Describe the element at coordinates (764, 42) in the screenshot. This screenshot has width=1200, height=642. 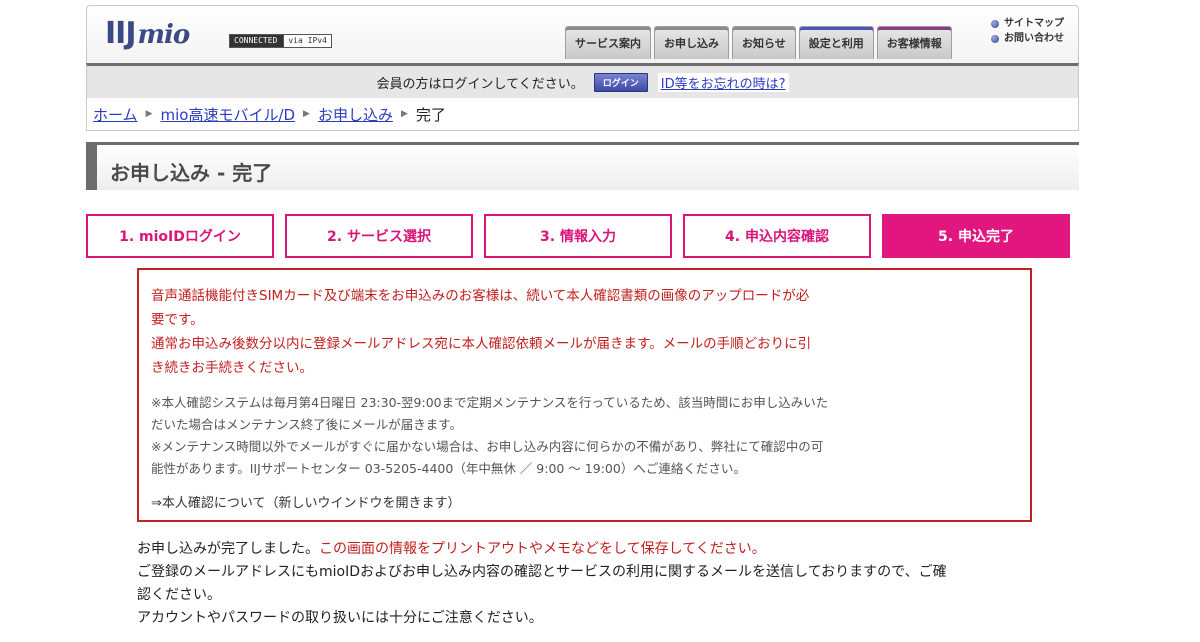
I see `tab-news: お知らせ` at that location.